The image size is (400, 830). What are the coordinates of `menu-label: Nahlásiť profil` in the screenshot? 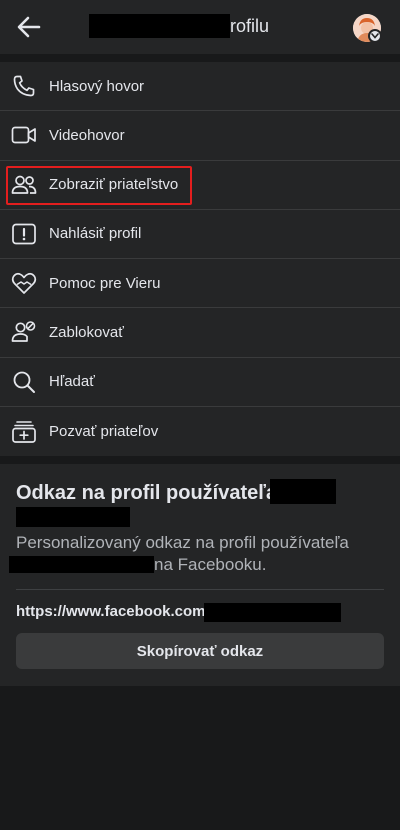 It's located at (95, 234).